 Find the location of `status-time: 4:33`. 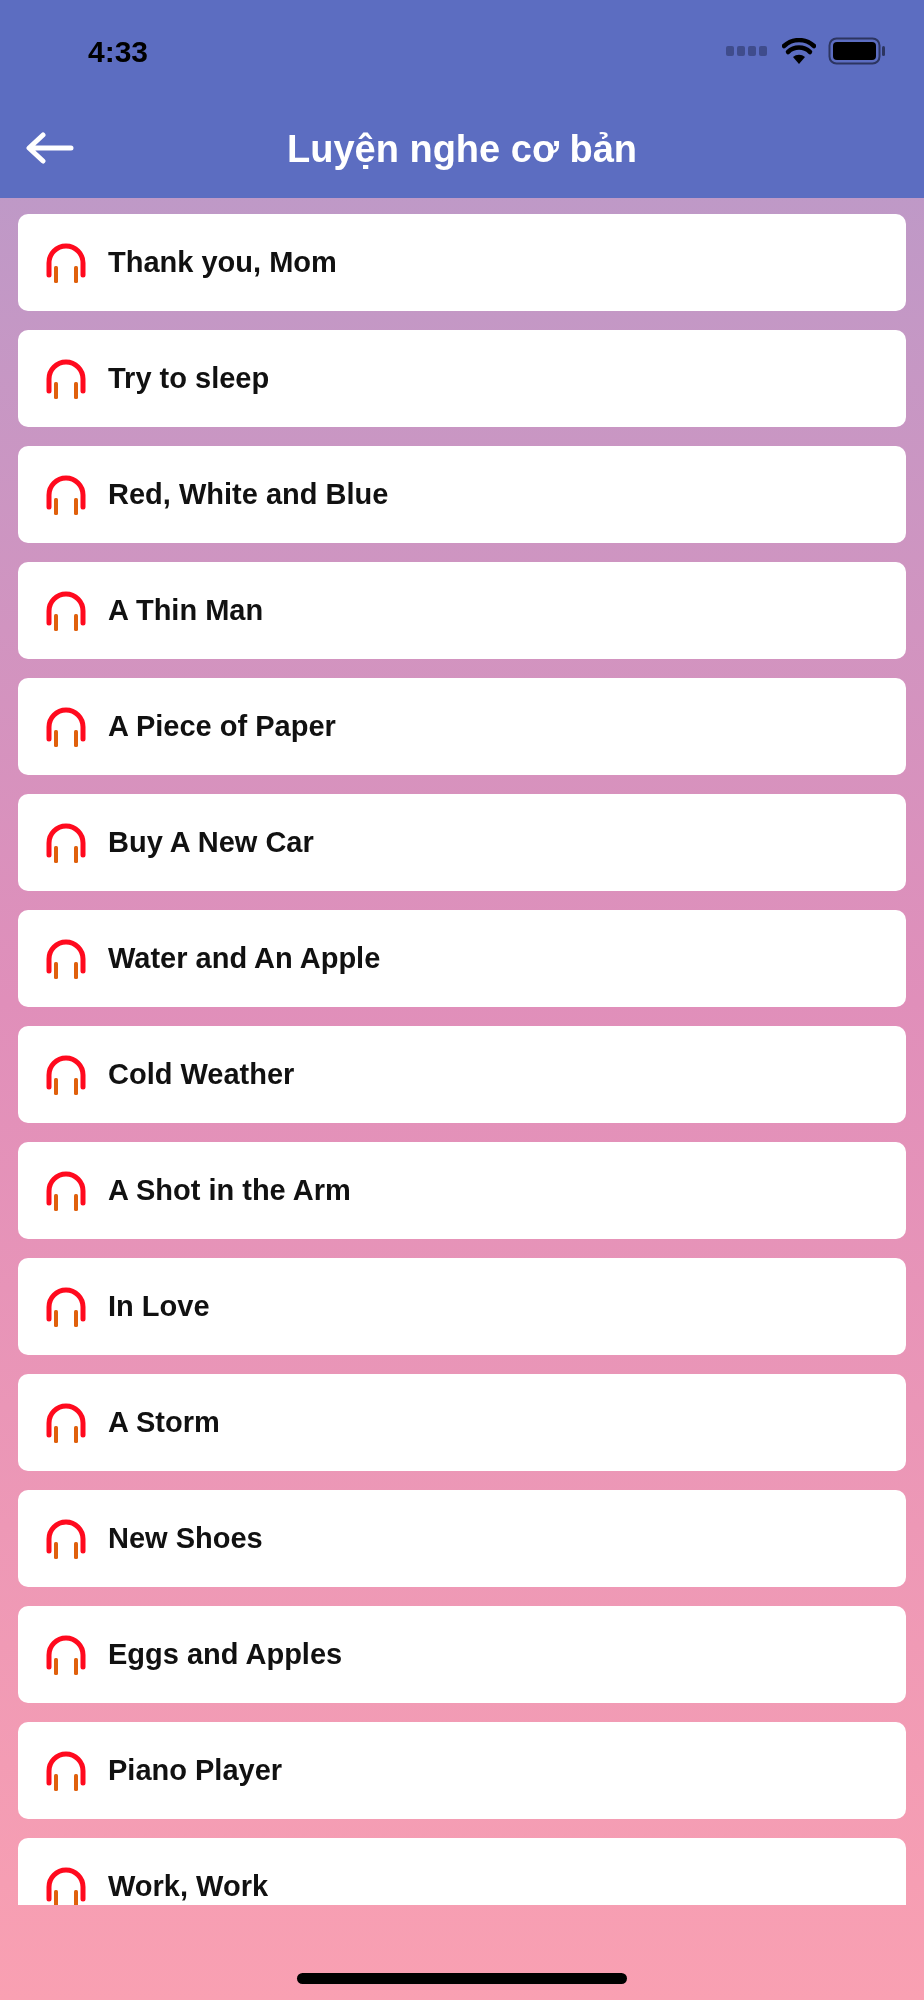

status-time: 4:33 is located at coordinates (118, 51).